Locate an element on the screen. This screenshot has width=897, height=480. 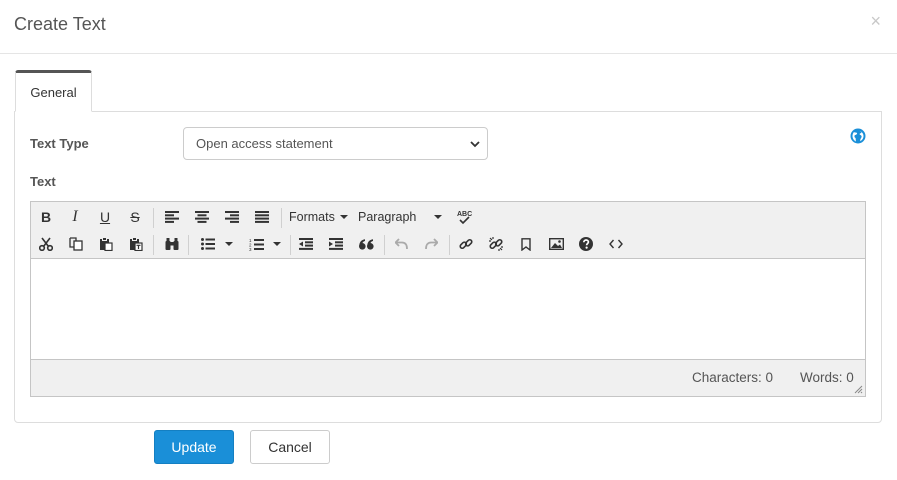
binoculars-icon is located at coordinates (172, 244).